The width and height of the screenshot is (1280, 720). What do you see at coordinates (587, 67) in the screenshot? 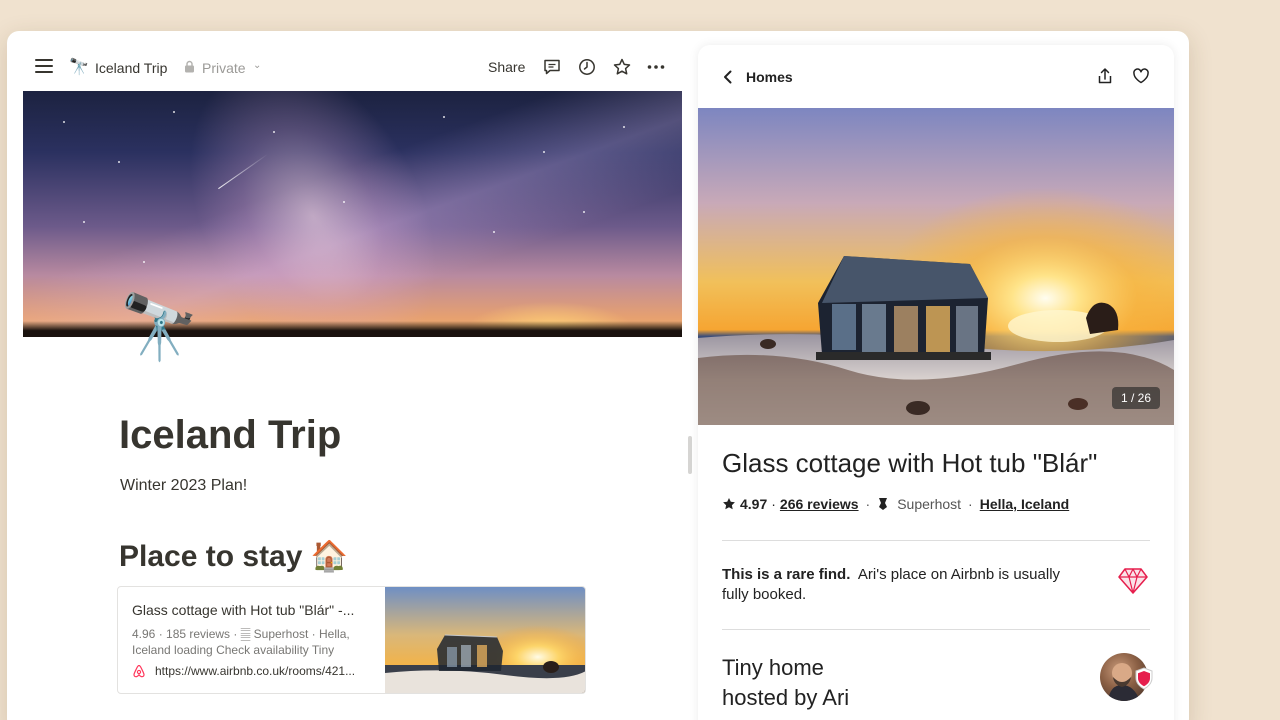
I see `history-icon` at bounding box center [587, 67].